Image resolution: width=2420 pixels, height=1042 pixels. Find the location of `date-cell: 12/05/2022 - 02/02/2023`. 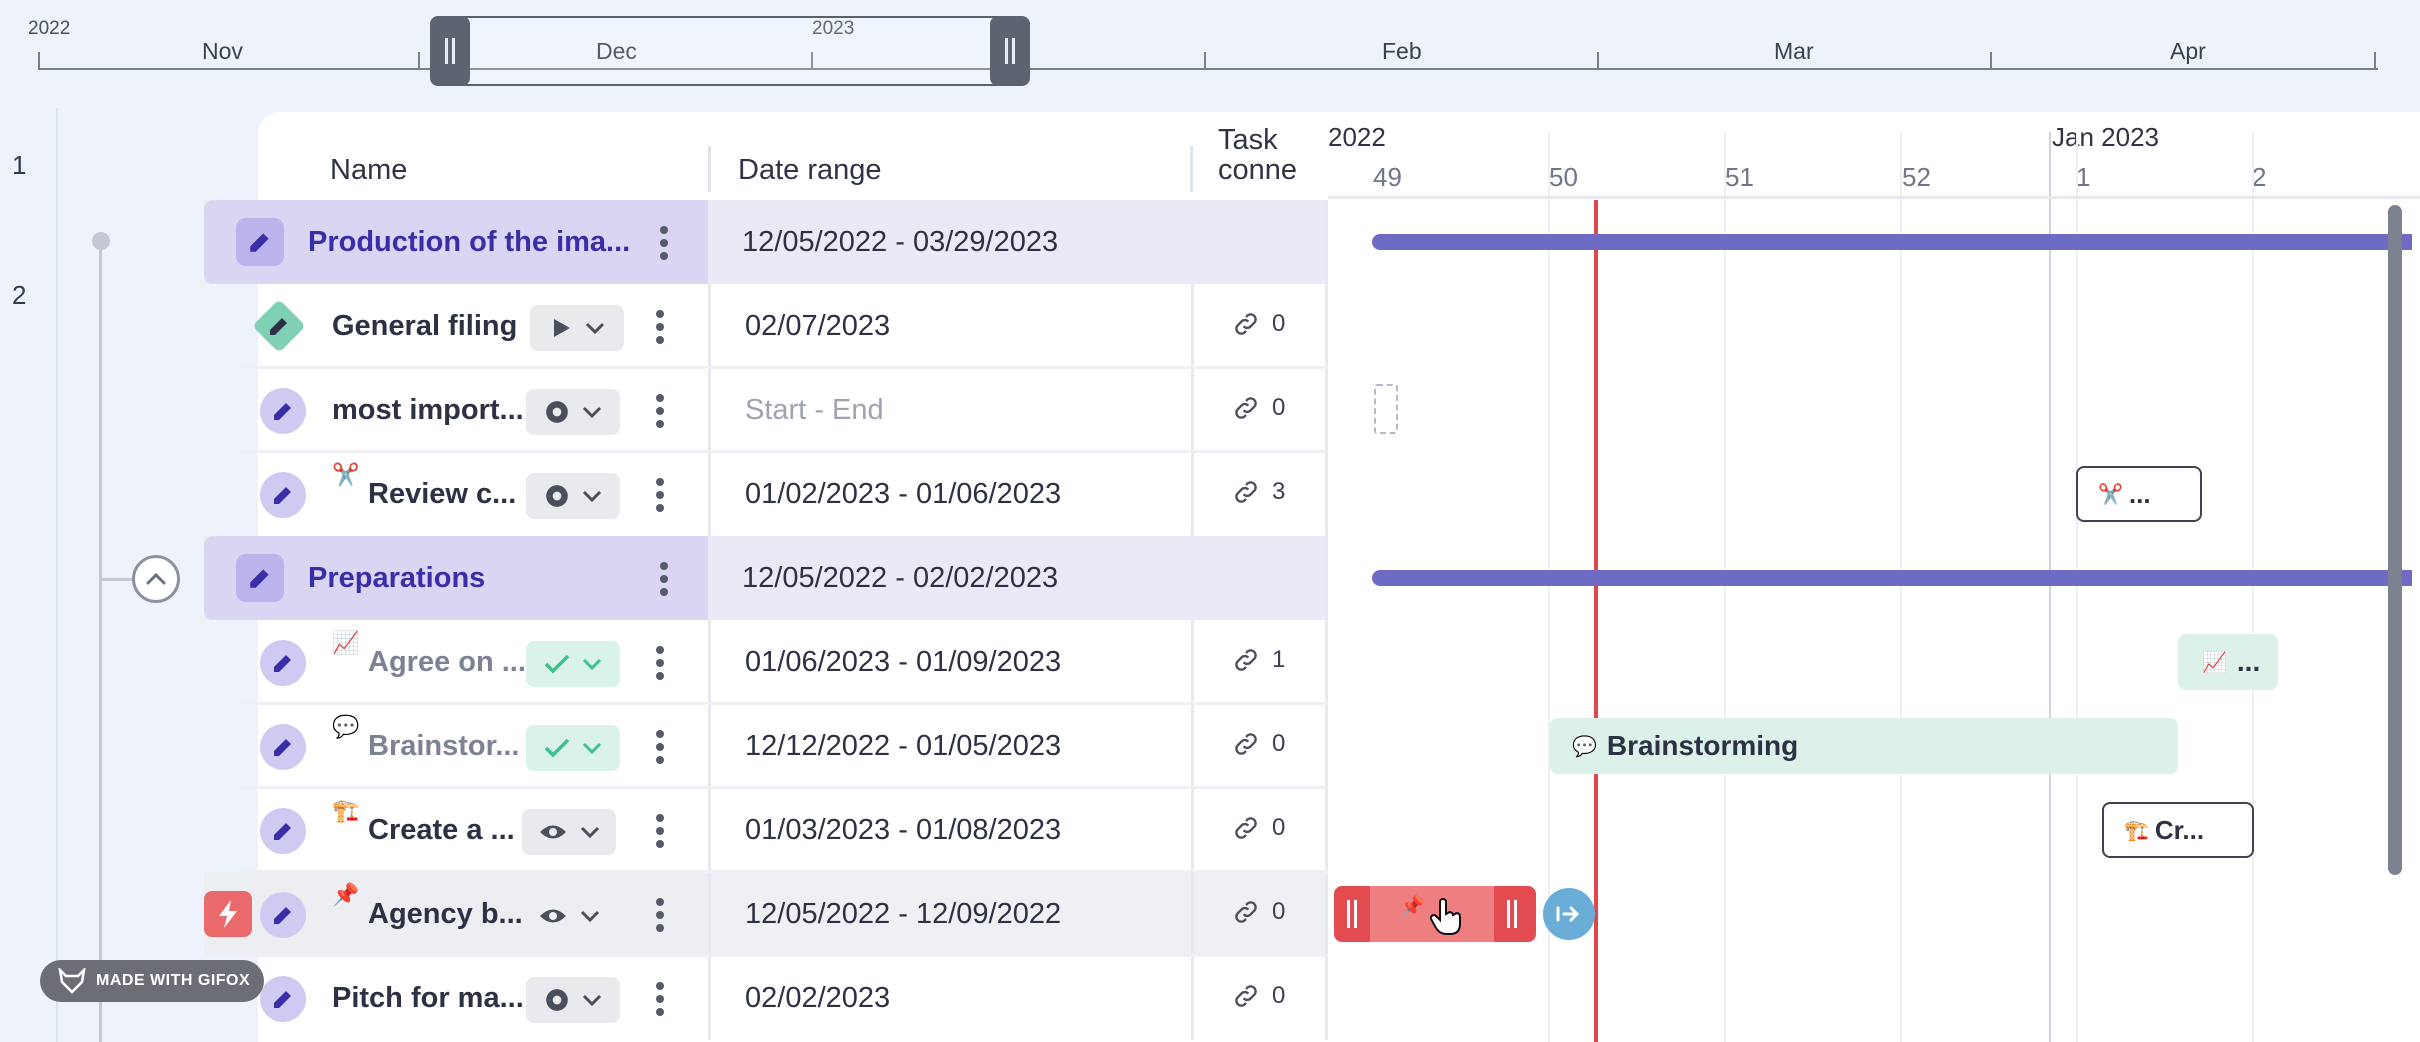

date-cell: 12/05/2022 - 02/02/2023 is located at coordinates (949, 578).